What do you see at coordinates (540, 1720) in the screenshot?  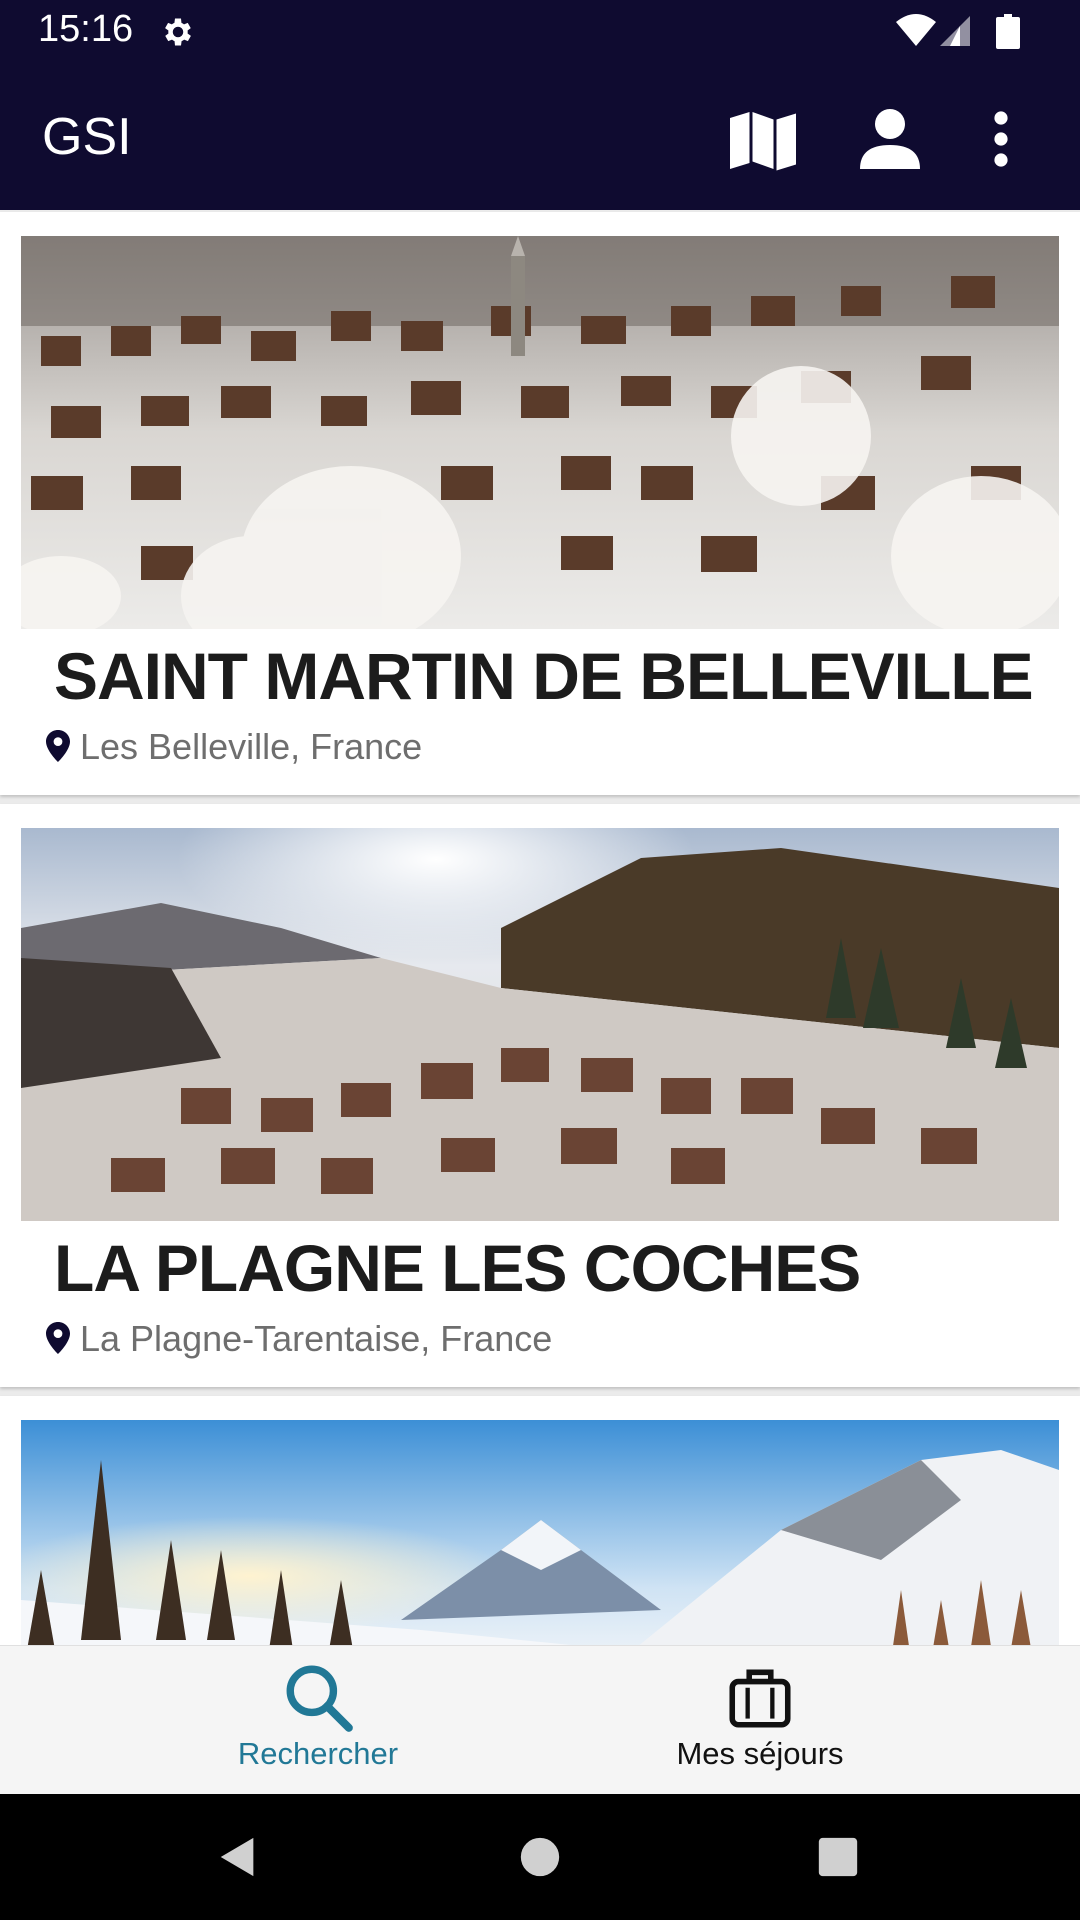 I see `bottom-nav: Rechercher Mes séjours` at bounding box center [540, 1720].